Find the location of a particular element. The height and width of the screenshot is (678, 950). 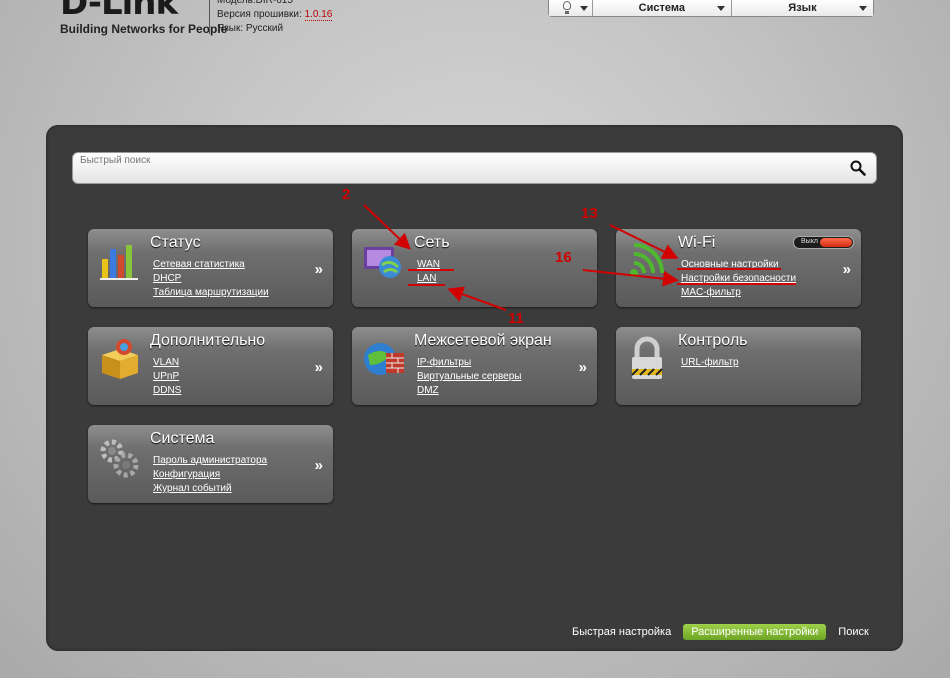

lightbulb-icon is located at coordinates (567, 7).